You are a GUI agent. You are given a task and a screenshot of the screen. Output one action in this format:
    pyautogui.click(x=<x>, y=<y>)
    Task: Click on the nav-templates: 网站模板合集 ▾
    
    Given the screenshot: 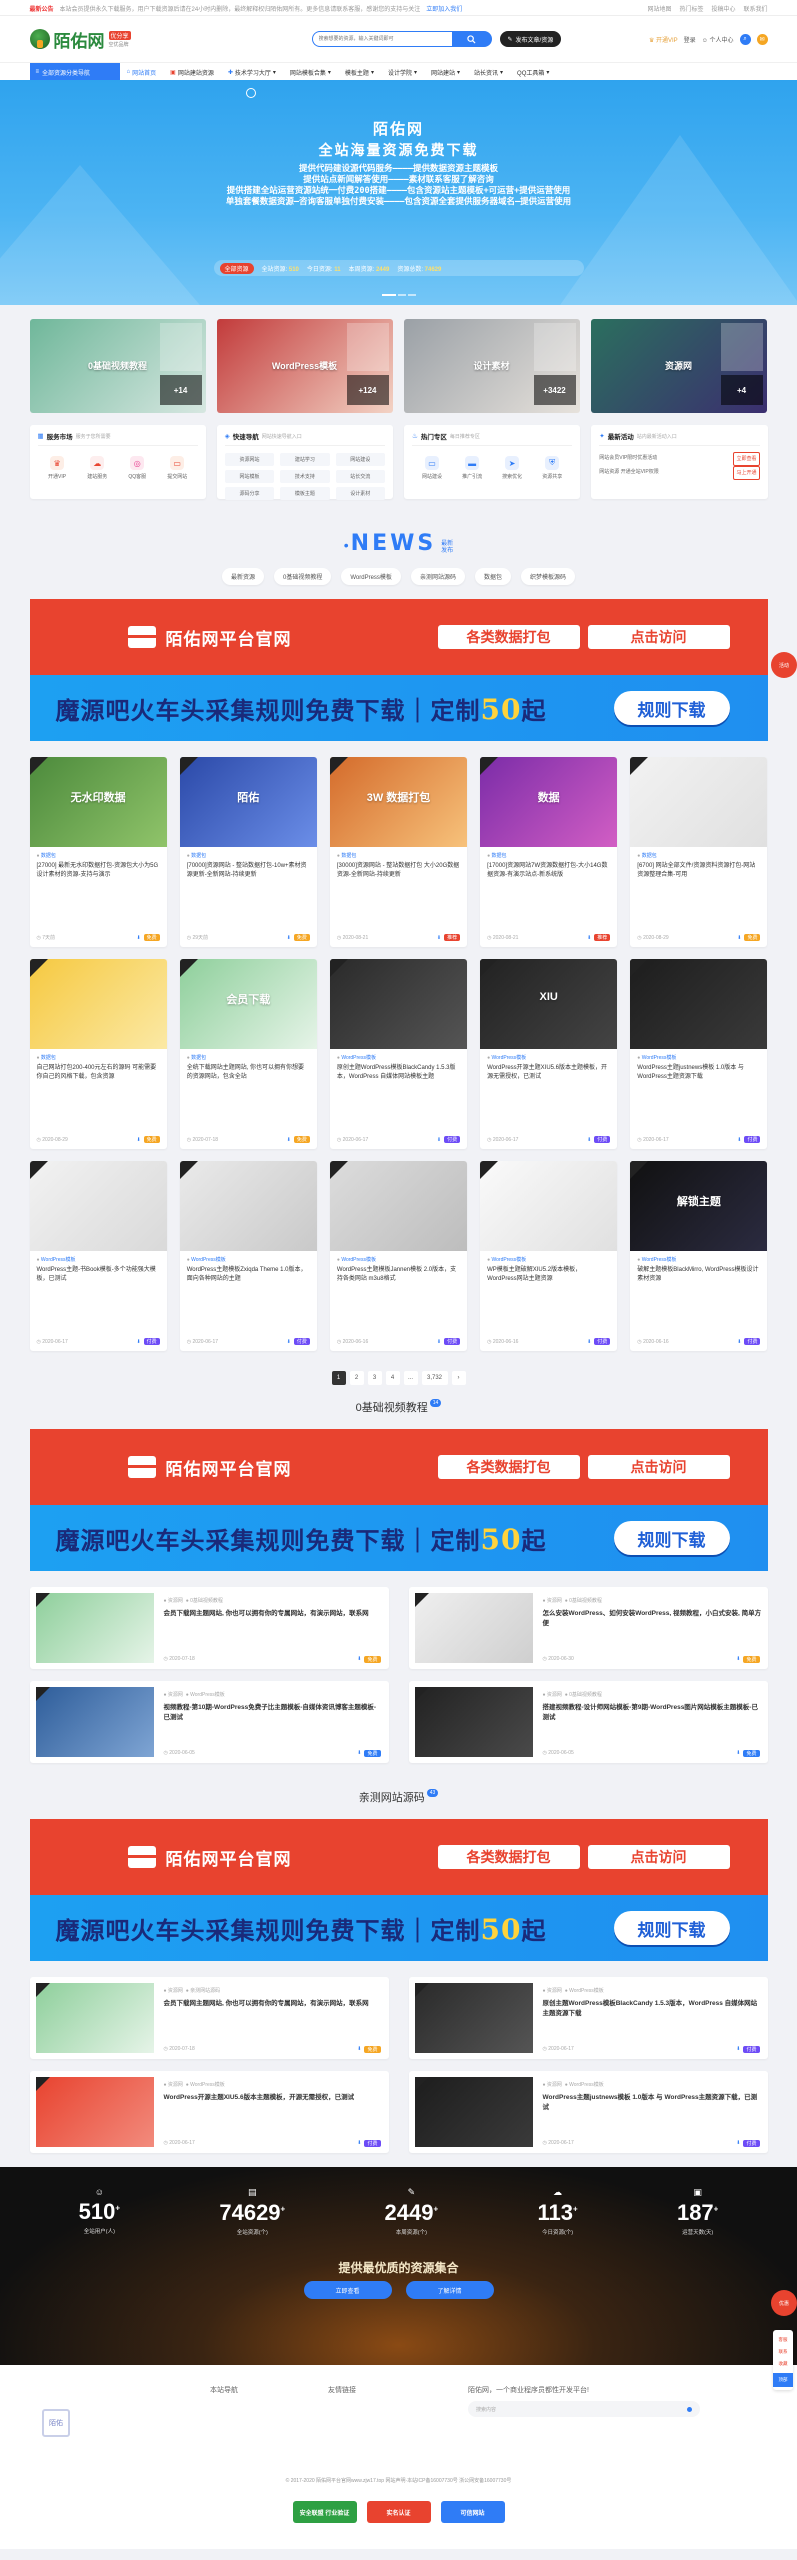 What is the action you would take?
    pyautogui.click(x=310, y=72)
    